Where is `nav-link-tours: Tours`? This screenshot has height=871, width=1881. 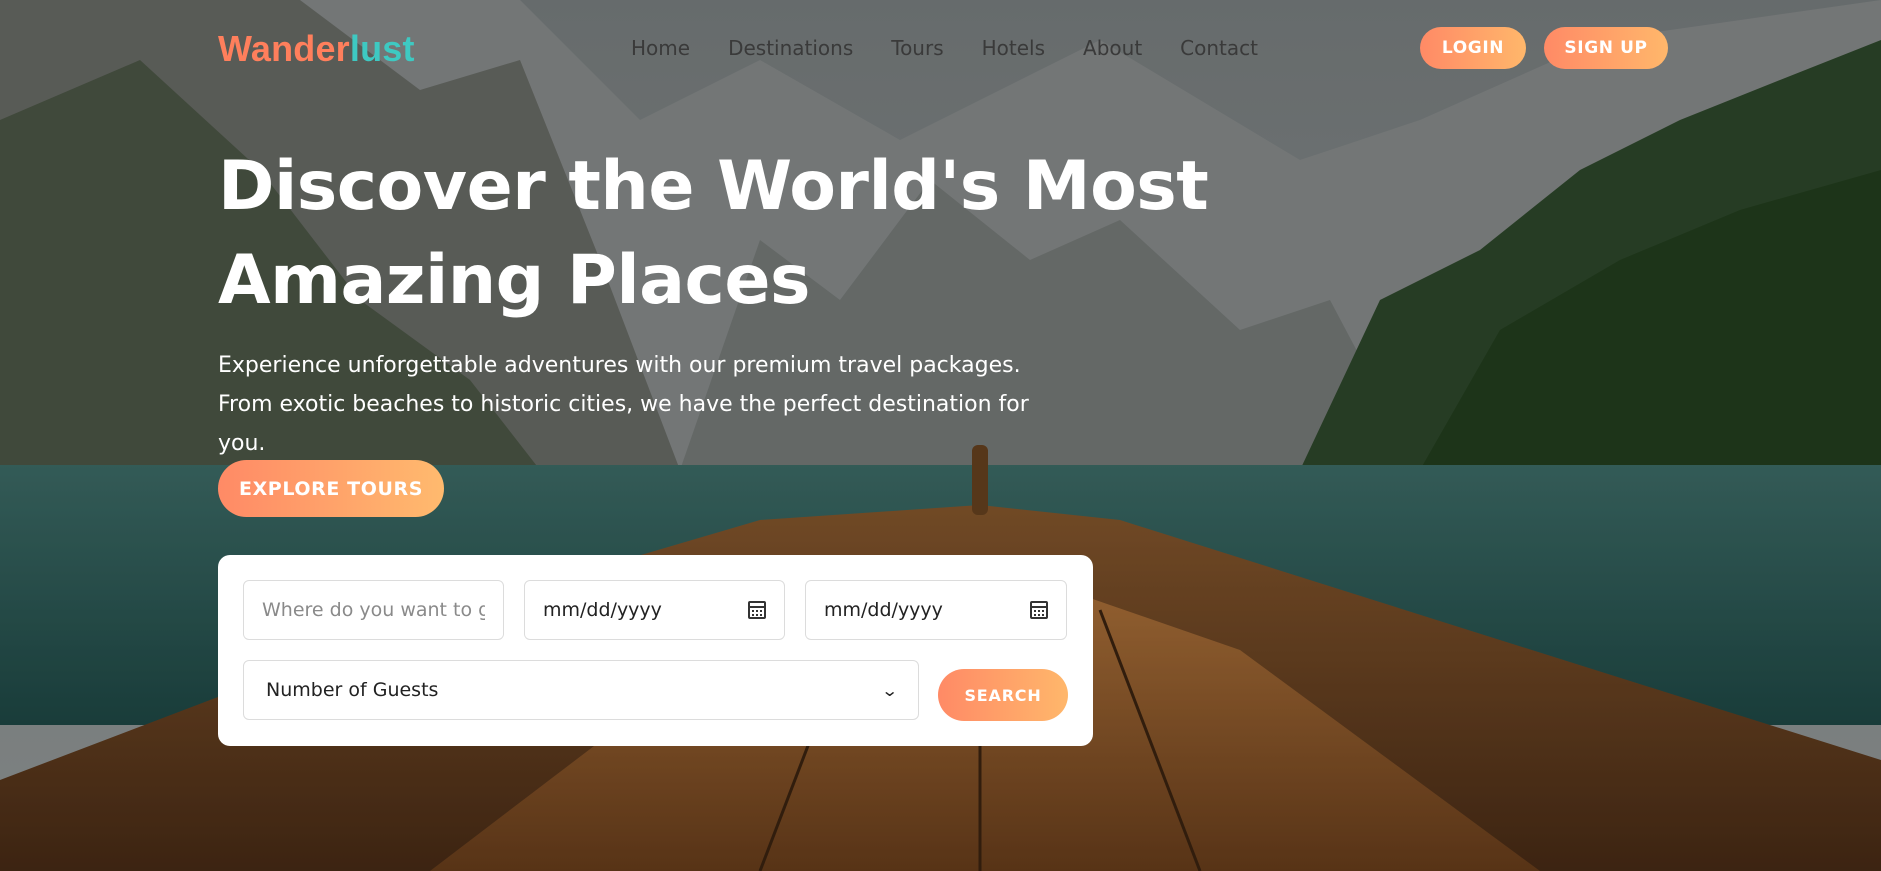 nav-link-tours: Tours is located at coordinates (917, 48).